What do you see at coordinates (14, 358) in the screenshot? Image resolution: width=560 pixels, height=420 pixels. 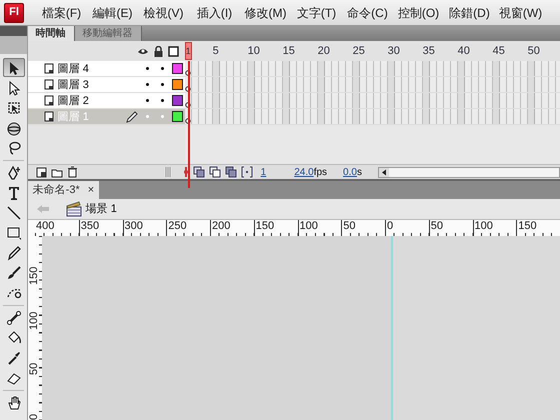 I see `eyedropper-icon` at bounding box center [14, 358].